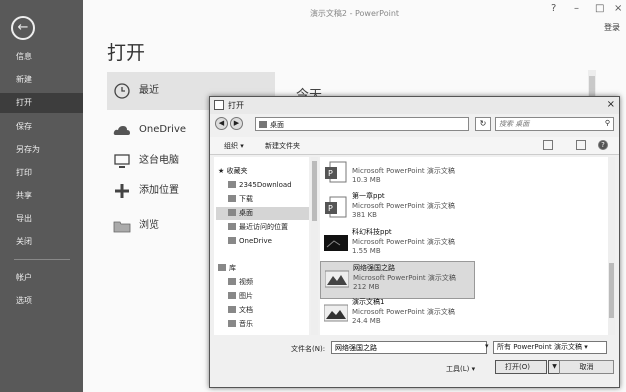 This screenshot has width=626, height=392. Describe the element at coordinates (246, 282) in the screenshot. I see `nav-label: 视频` at that location.